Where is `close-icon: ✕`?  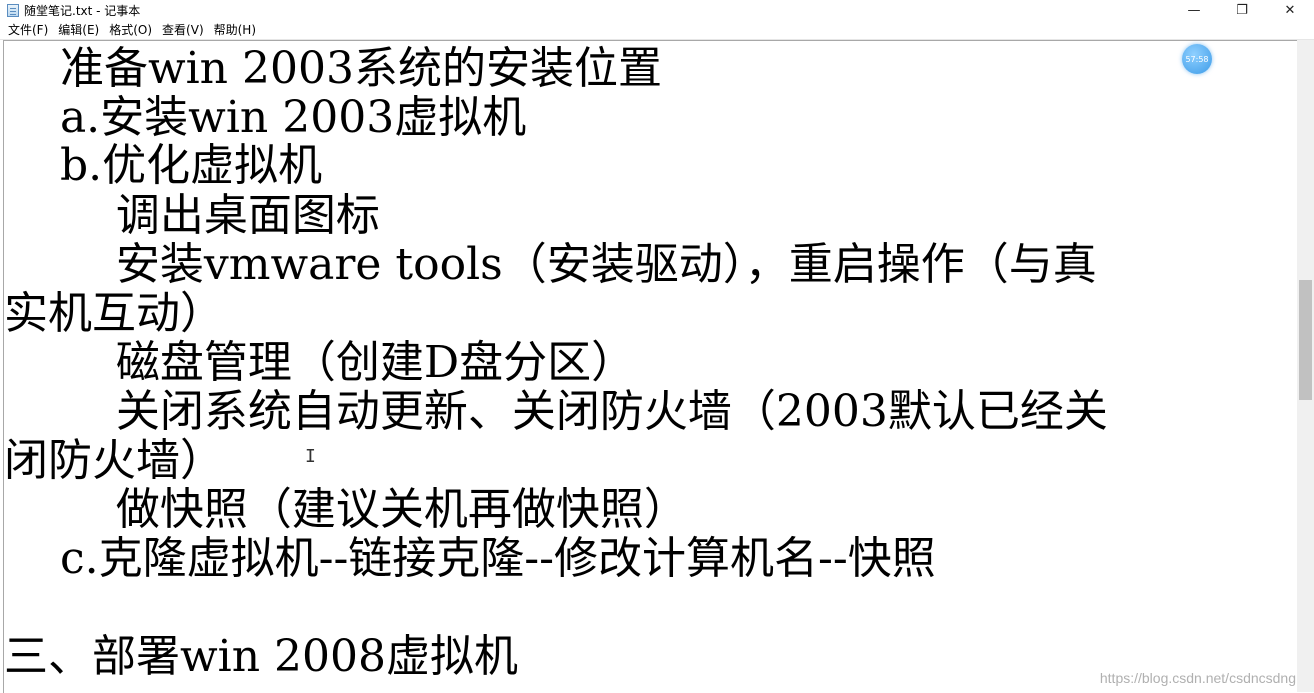 close-icon: ✕ is located at coordinates (1290, 10).